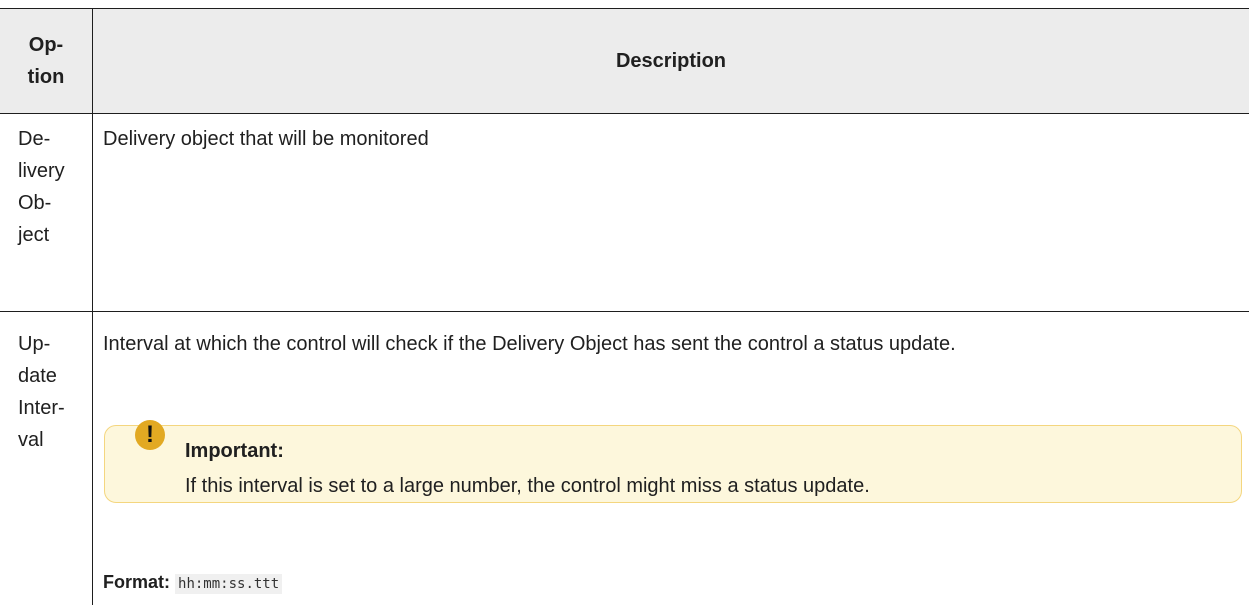  I want to click on row1-description: Delivery object that will be monitored, so click(266, 139).